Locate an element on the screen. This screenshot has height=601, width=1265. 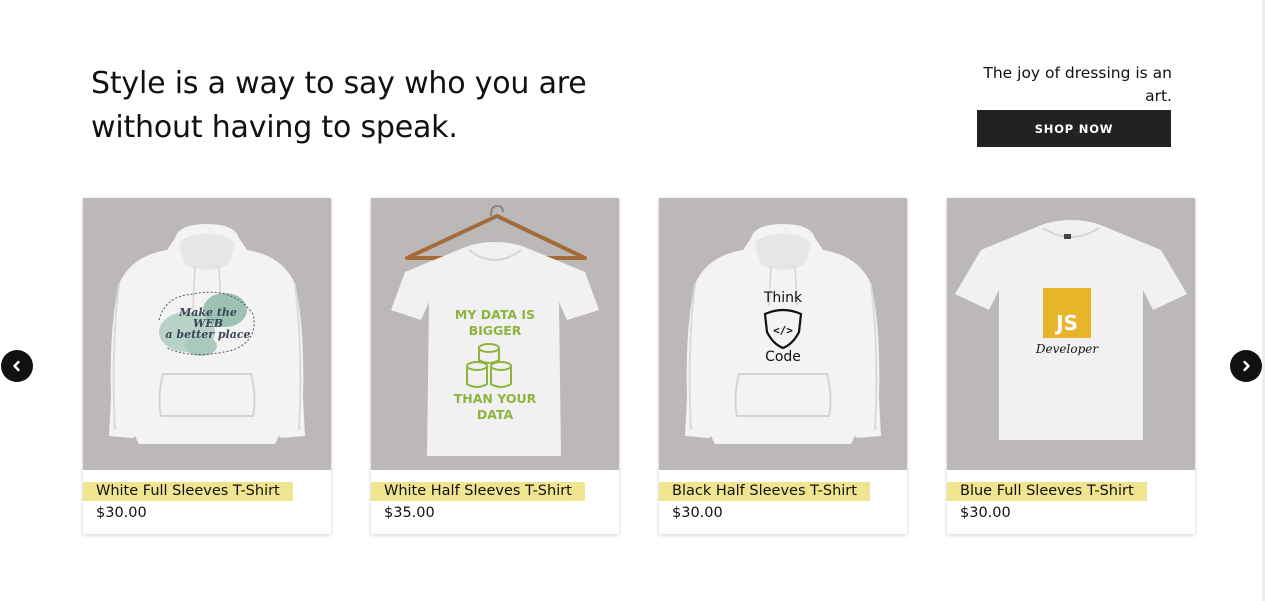
product-image: Make the WEB a better place is located at coordinates (207, 334).